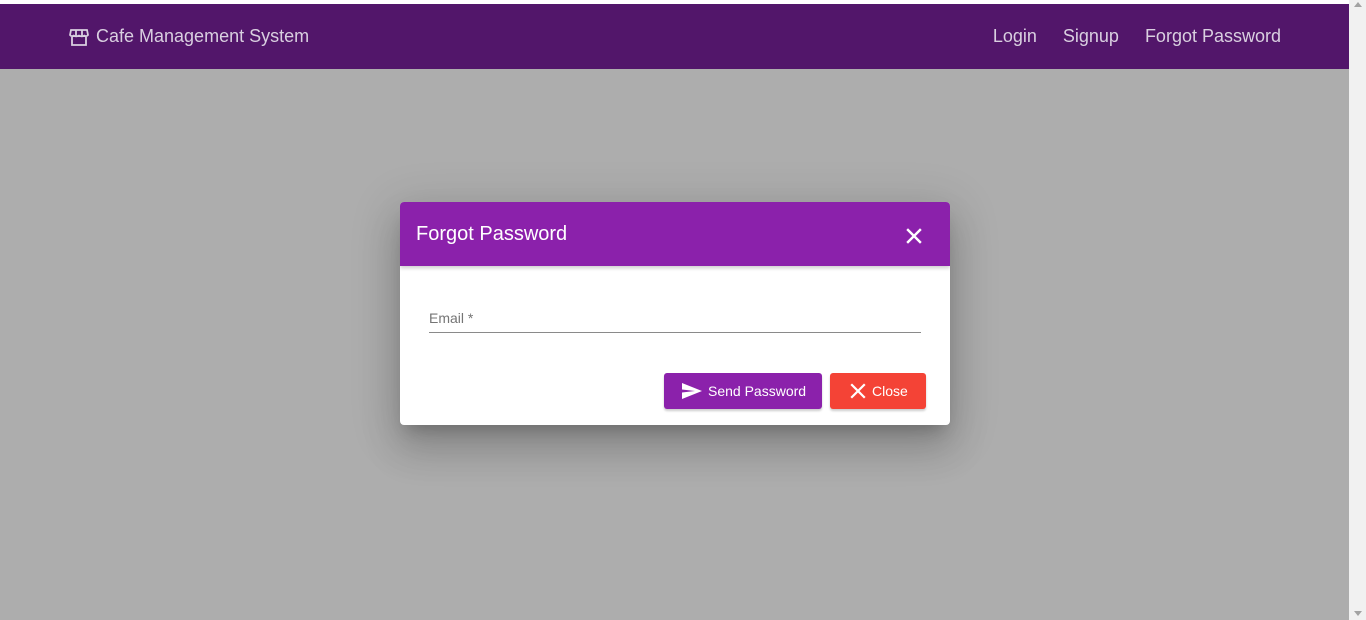 The width and height of the screenshot is (1366, 620). Describe the element at coordinates (1358, 613) in the screenshot. I see `scroll-down-arrow-icon` at that location.